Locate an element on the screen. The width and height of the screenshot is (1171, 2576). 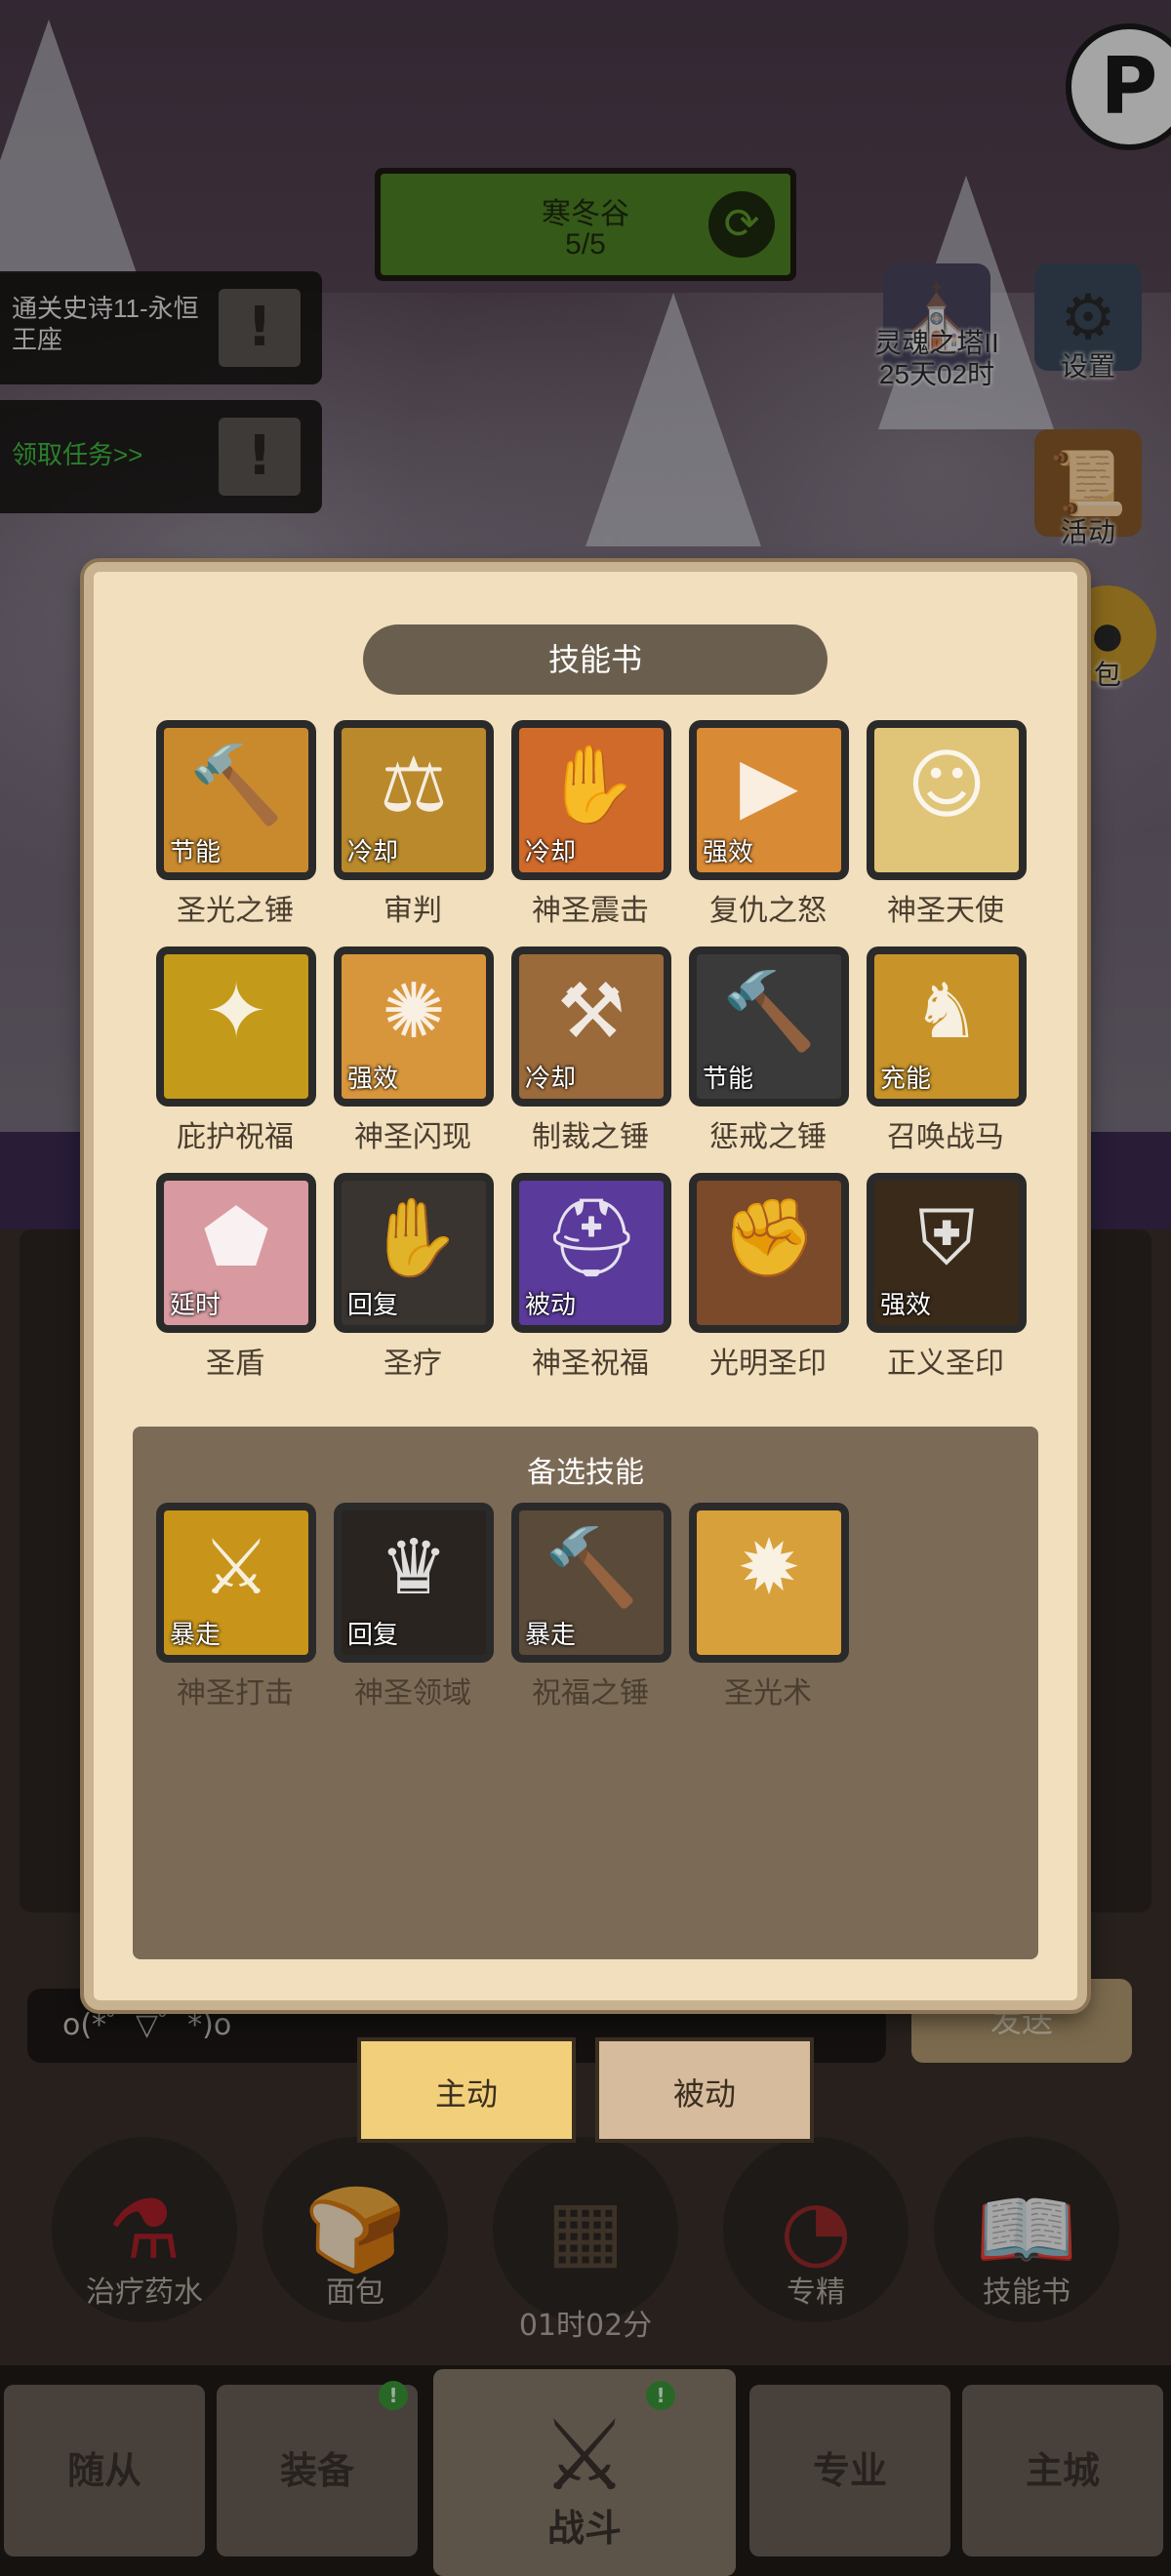
skill-name: 审判 is located at coordinates (413, 911).